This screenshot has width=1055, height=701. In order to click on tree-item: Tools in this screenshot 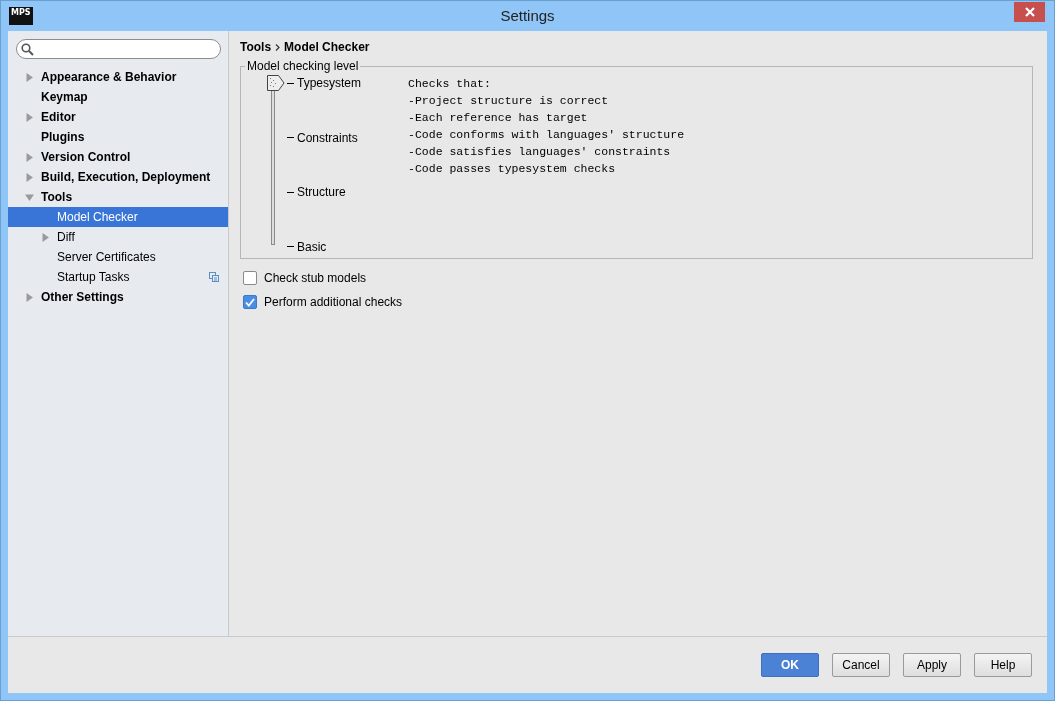, I will do `click(118, 197)`.